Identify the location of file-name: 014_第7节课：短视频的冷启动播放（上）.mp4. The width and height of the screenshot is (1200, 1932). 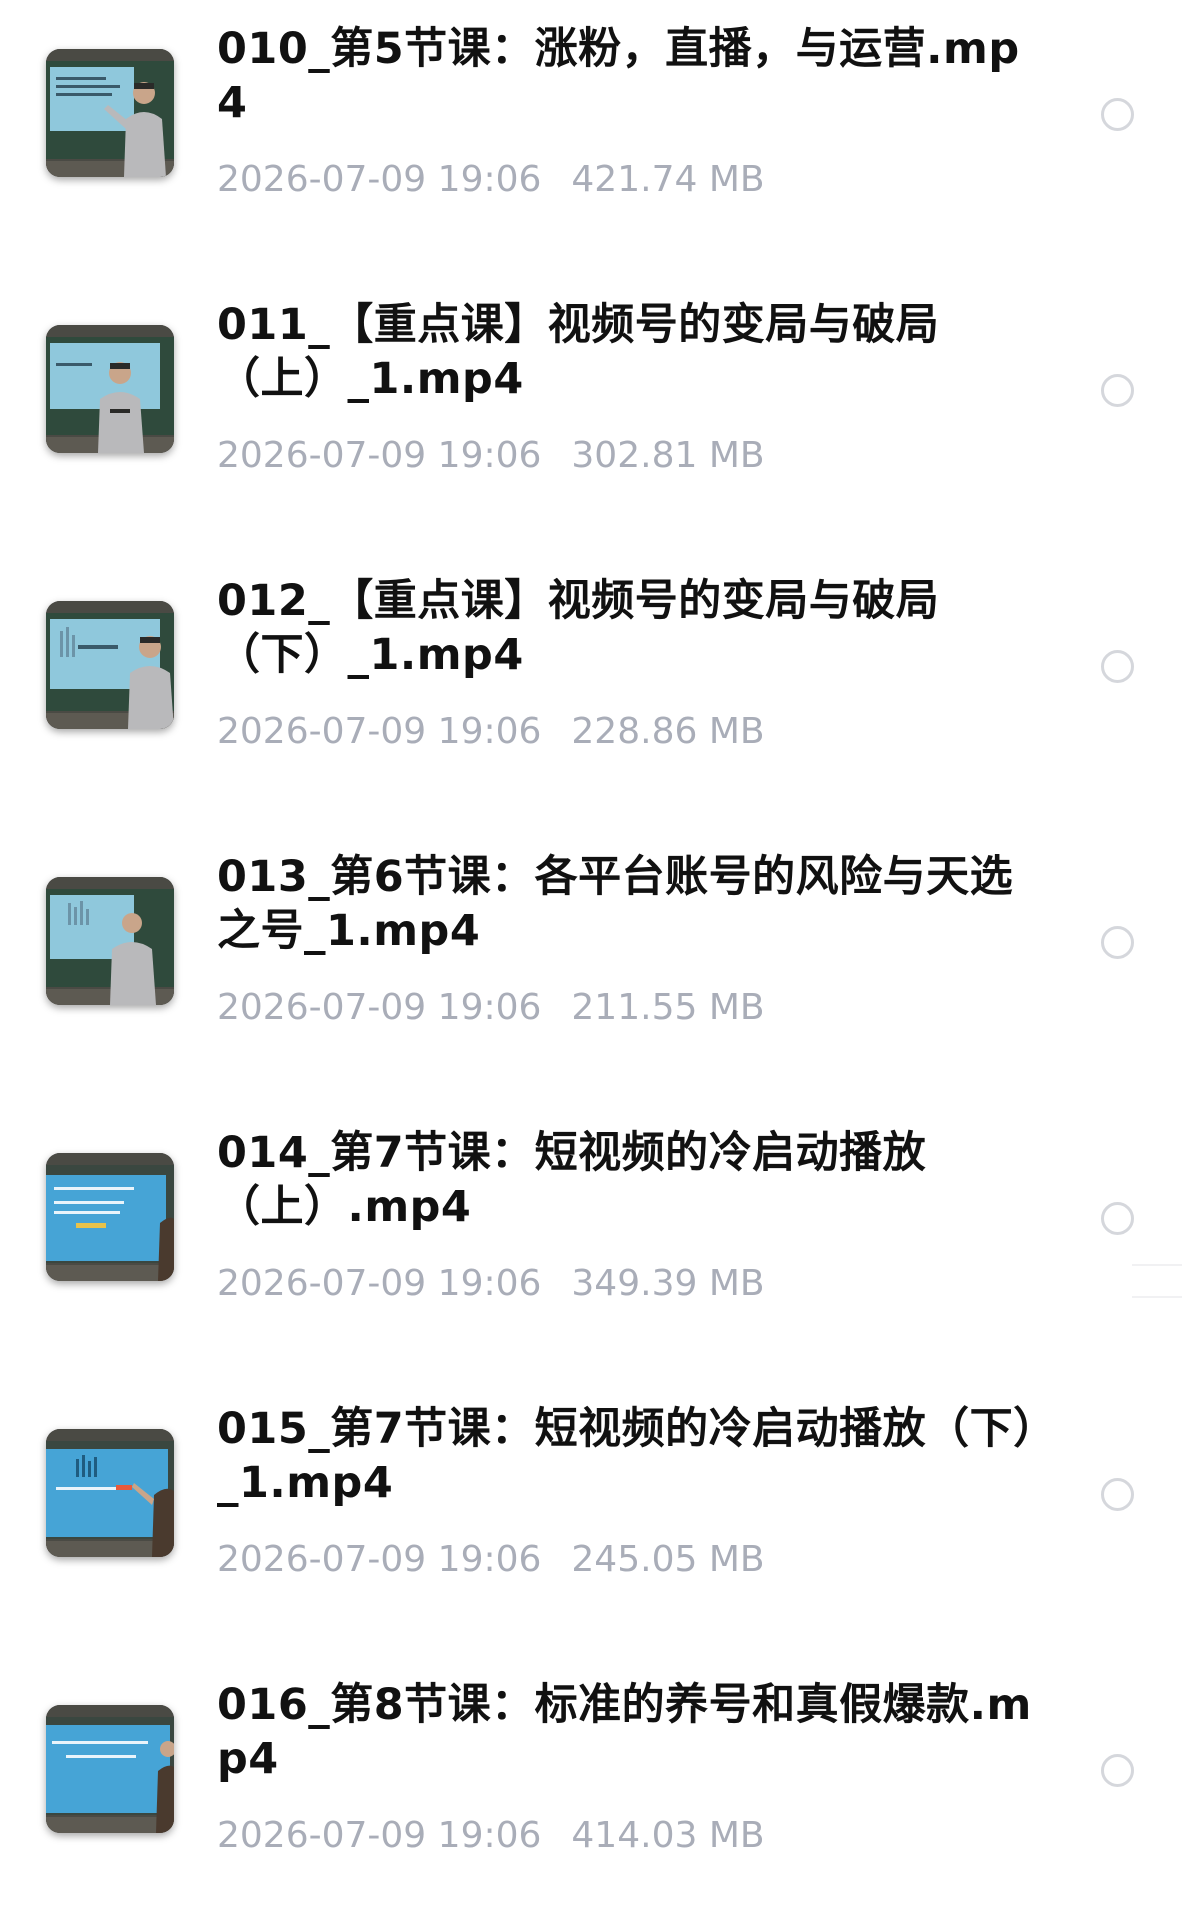
(572, 1180).